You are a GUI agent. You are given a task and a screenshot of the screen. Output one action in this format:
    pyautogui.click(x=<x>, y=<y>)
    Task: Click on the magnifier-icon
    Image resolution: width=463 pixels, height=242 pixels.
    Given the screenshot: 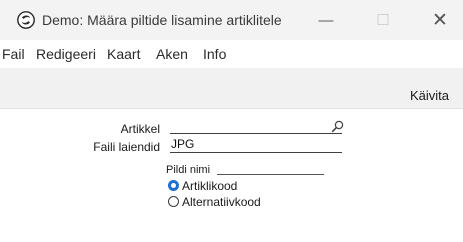 What is the action you would take?
    pyautogui.click(x=337, y=126)
    